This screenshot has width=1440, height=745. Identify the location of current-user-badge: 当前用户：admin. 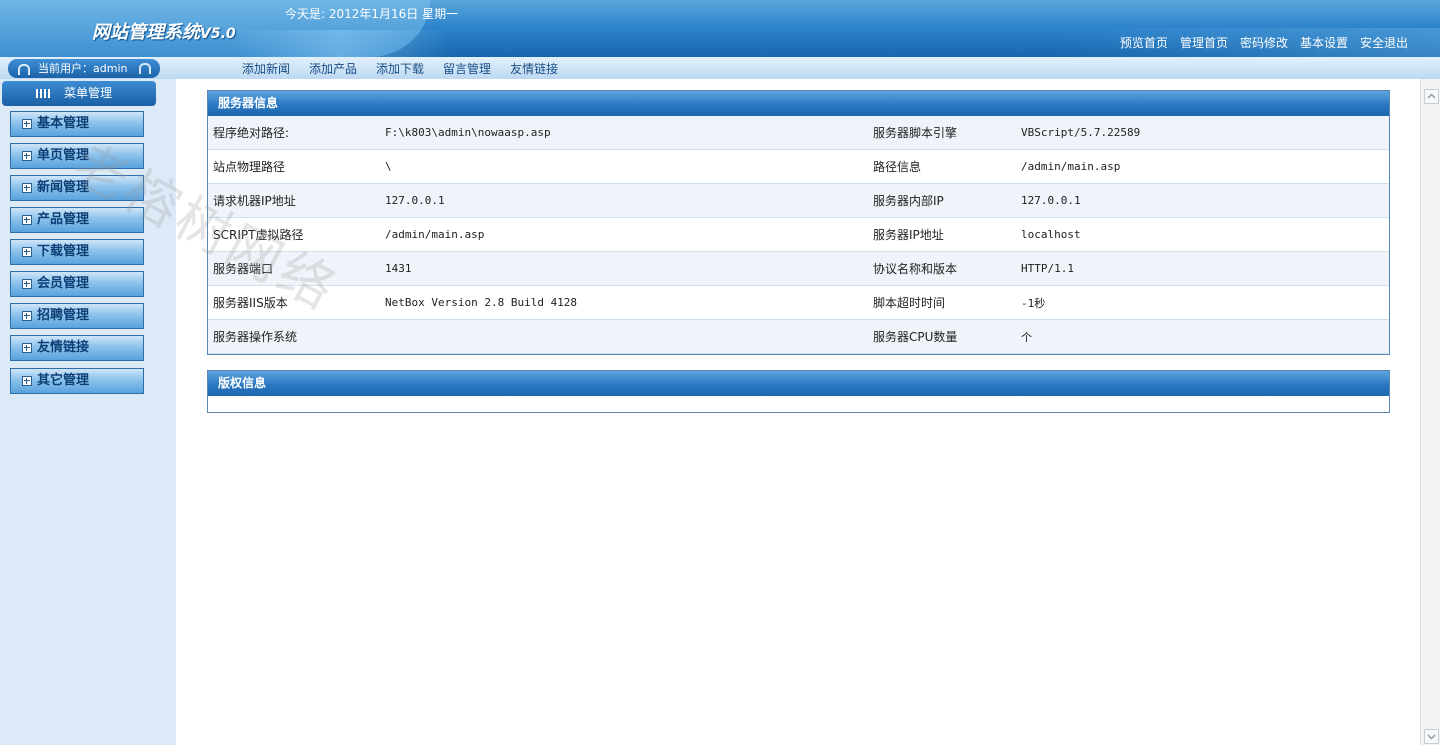
(84, 68).